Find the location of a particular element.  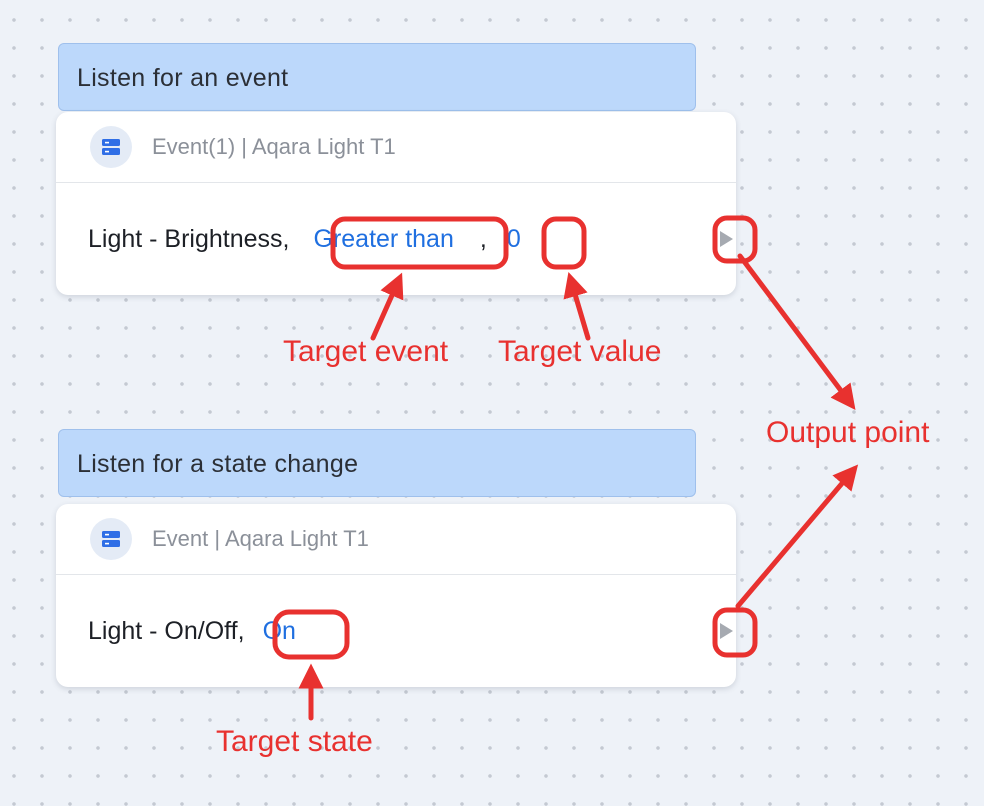

device-title: Event(1) | Aqara Light T1 is located at coordinates (274, 146).